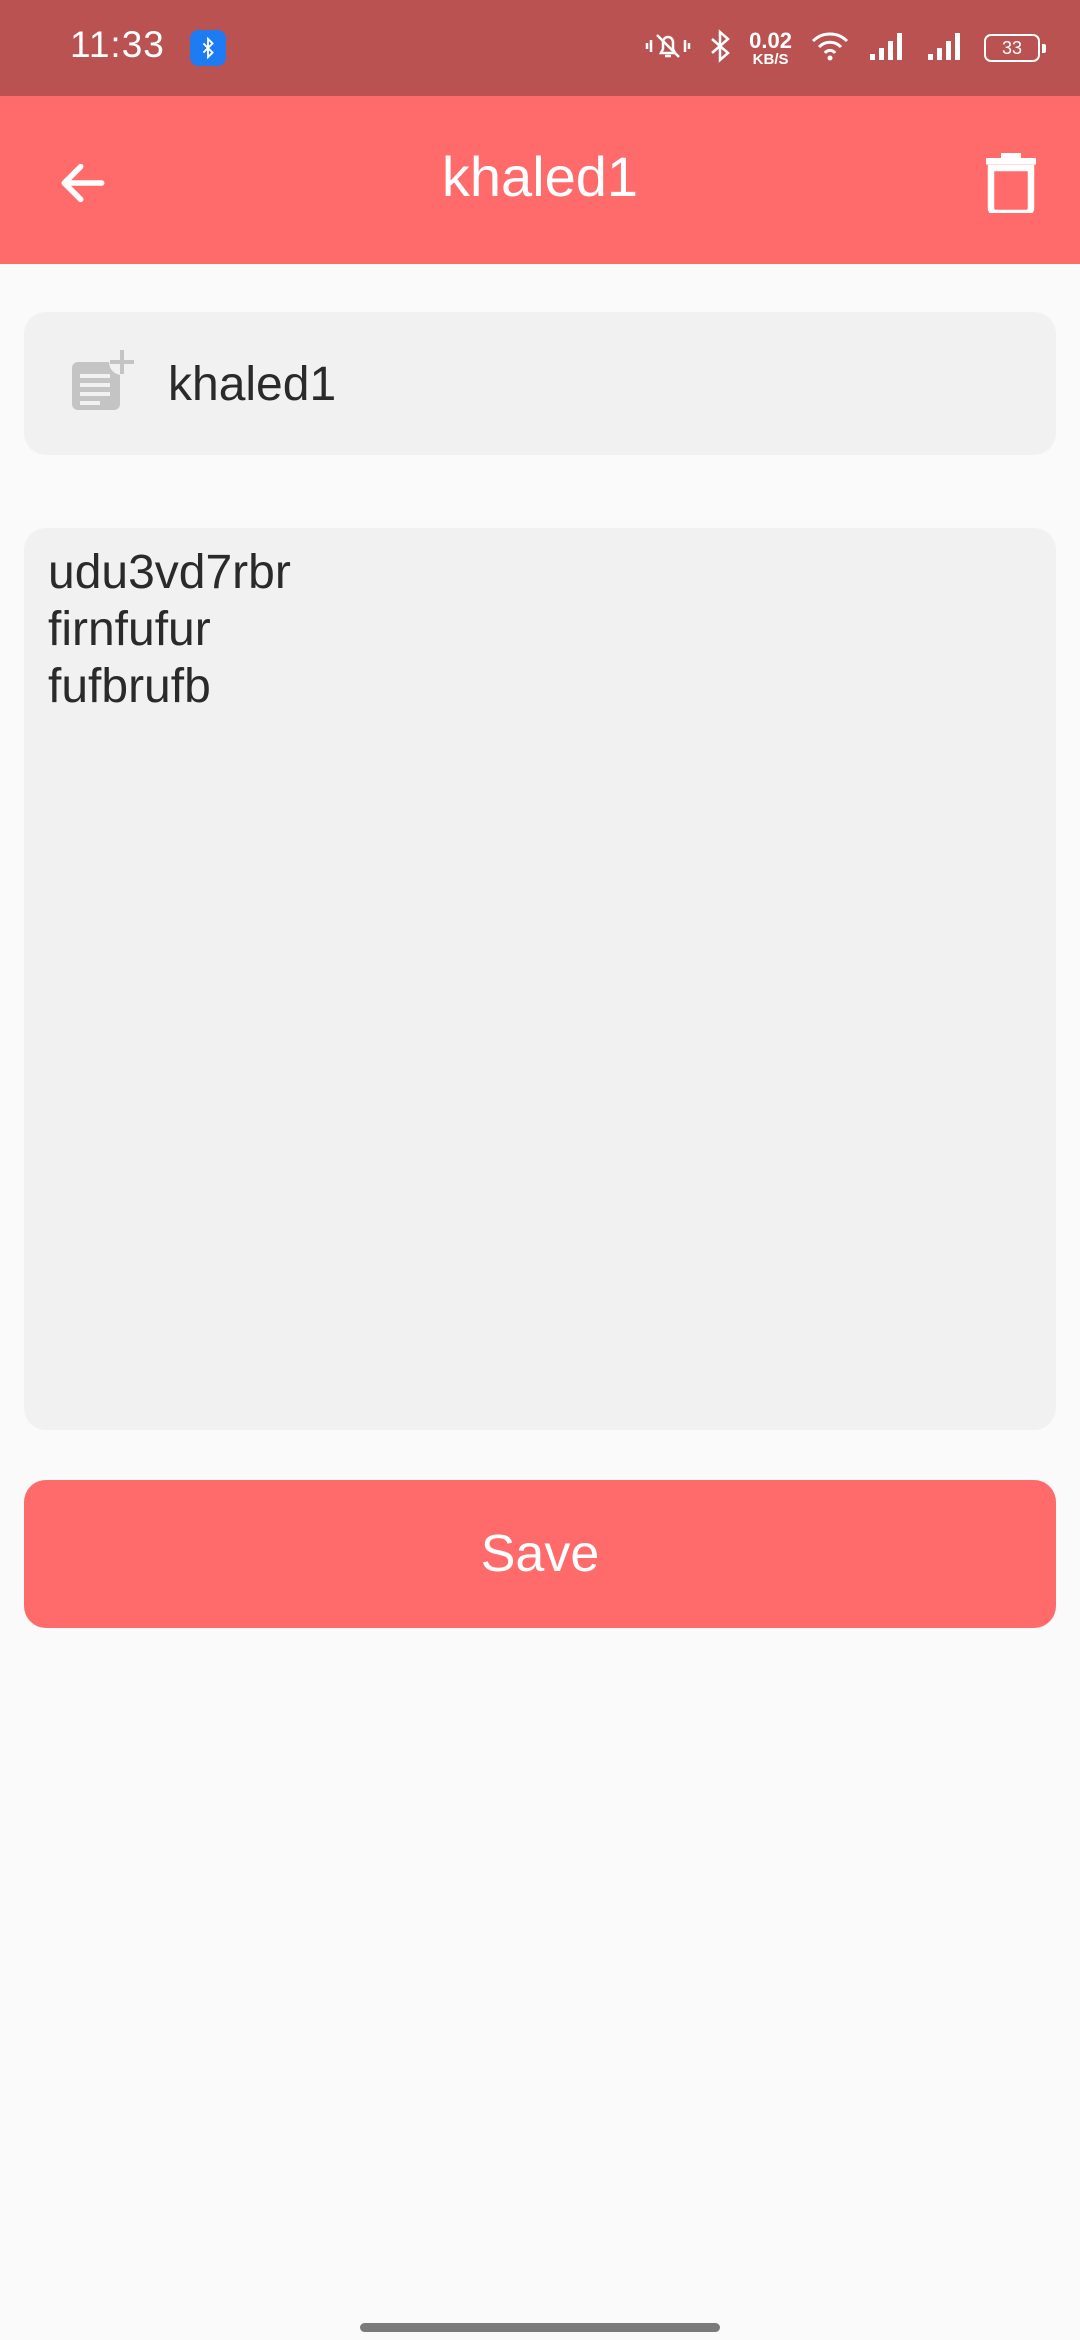  What do you see at coordinates (101, 383) in the screenshot?
I see `note-add-icon` at bounding box center [101, 383].